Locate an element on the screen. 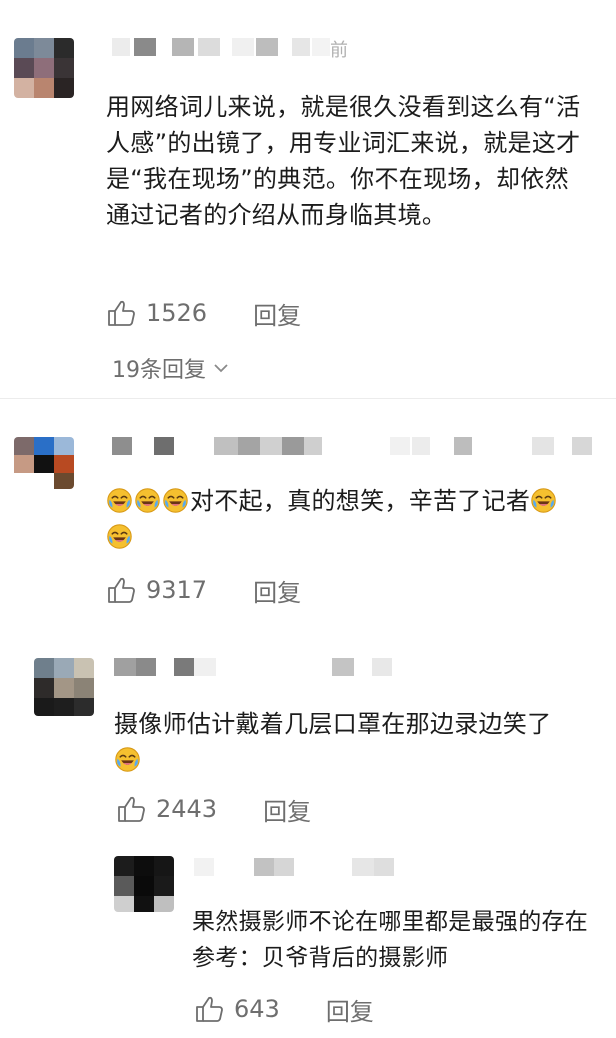 The width and height of the screenshot is (616, 1038). like-button: 2443 is located at coordinates (166, 809).